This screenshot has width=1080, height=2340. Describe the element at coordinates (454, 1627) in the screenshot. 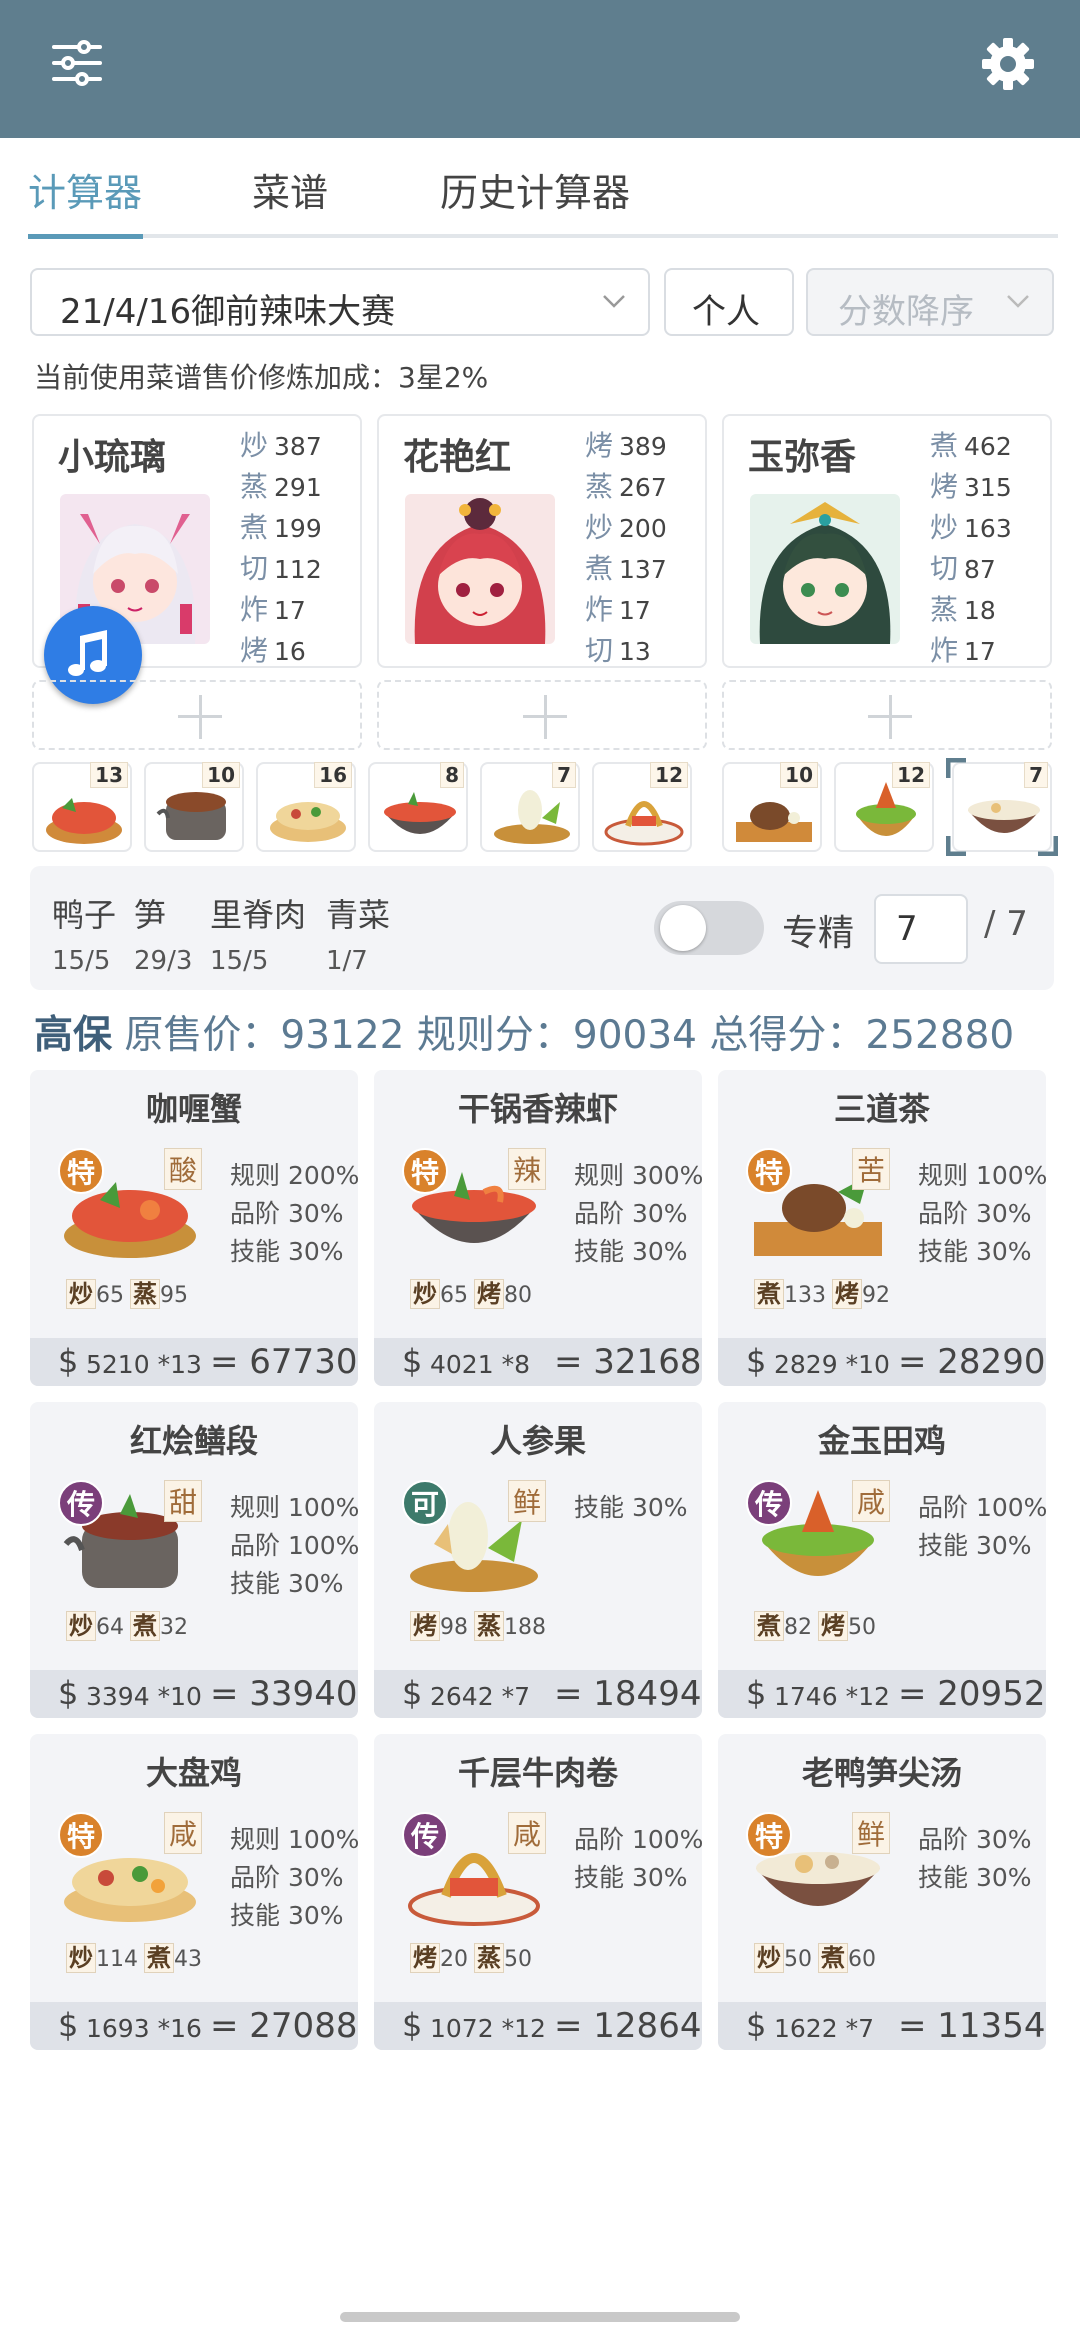

I see `skill-value: 98` at that location.